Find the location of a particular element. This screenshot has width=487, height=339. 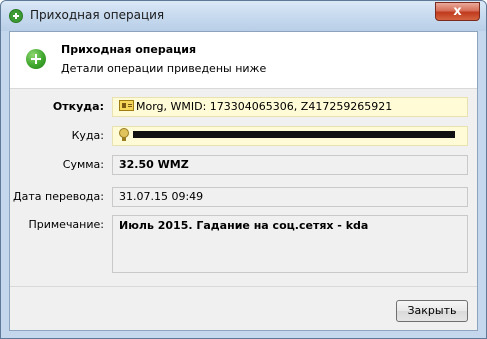

from-label: Откуда: is located at coordinates (78, 106).